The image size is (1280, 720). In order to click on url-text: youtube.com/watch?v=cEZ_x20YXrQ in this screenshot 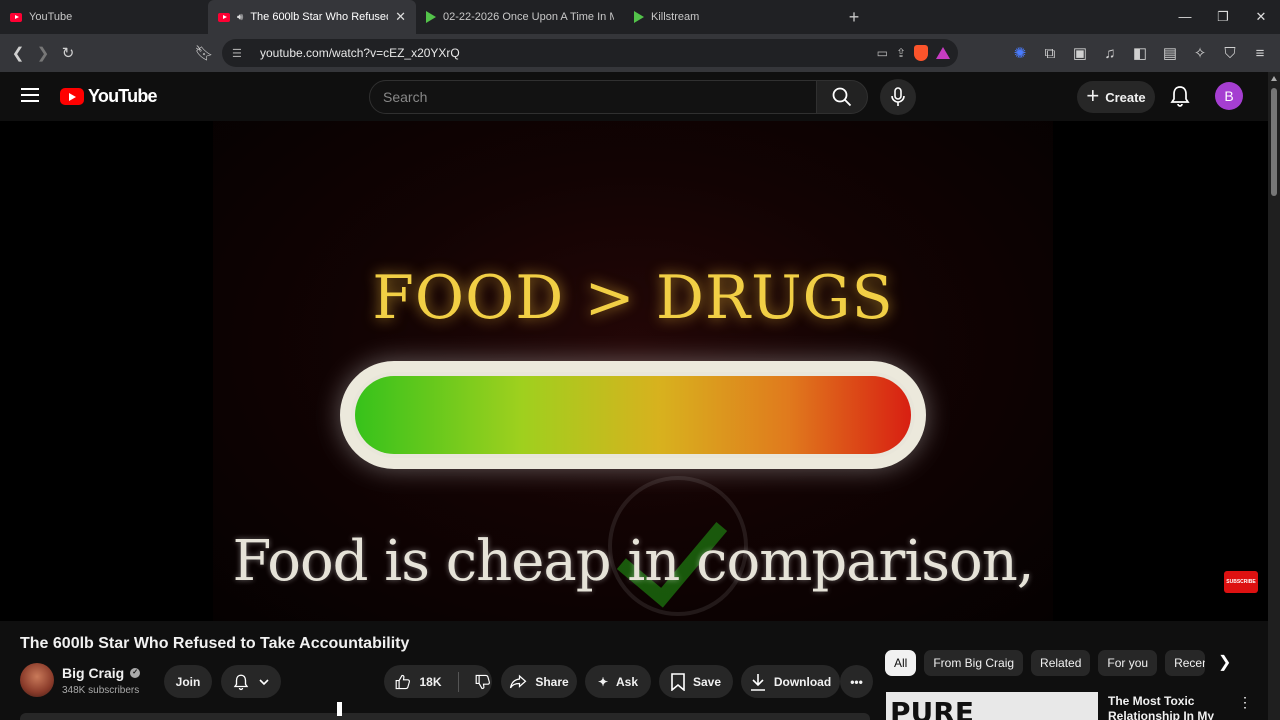, I will do `click(360, 53)`.